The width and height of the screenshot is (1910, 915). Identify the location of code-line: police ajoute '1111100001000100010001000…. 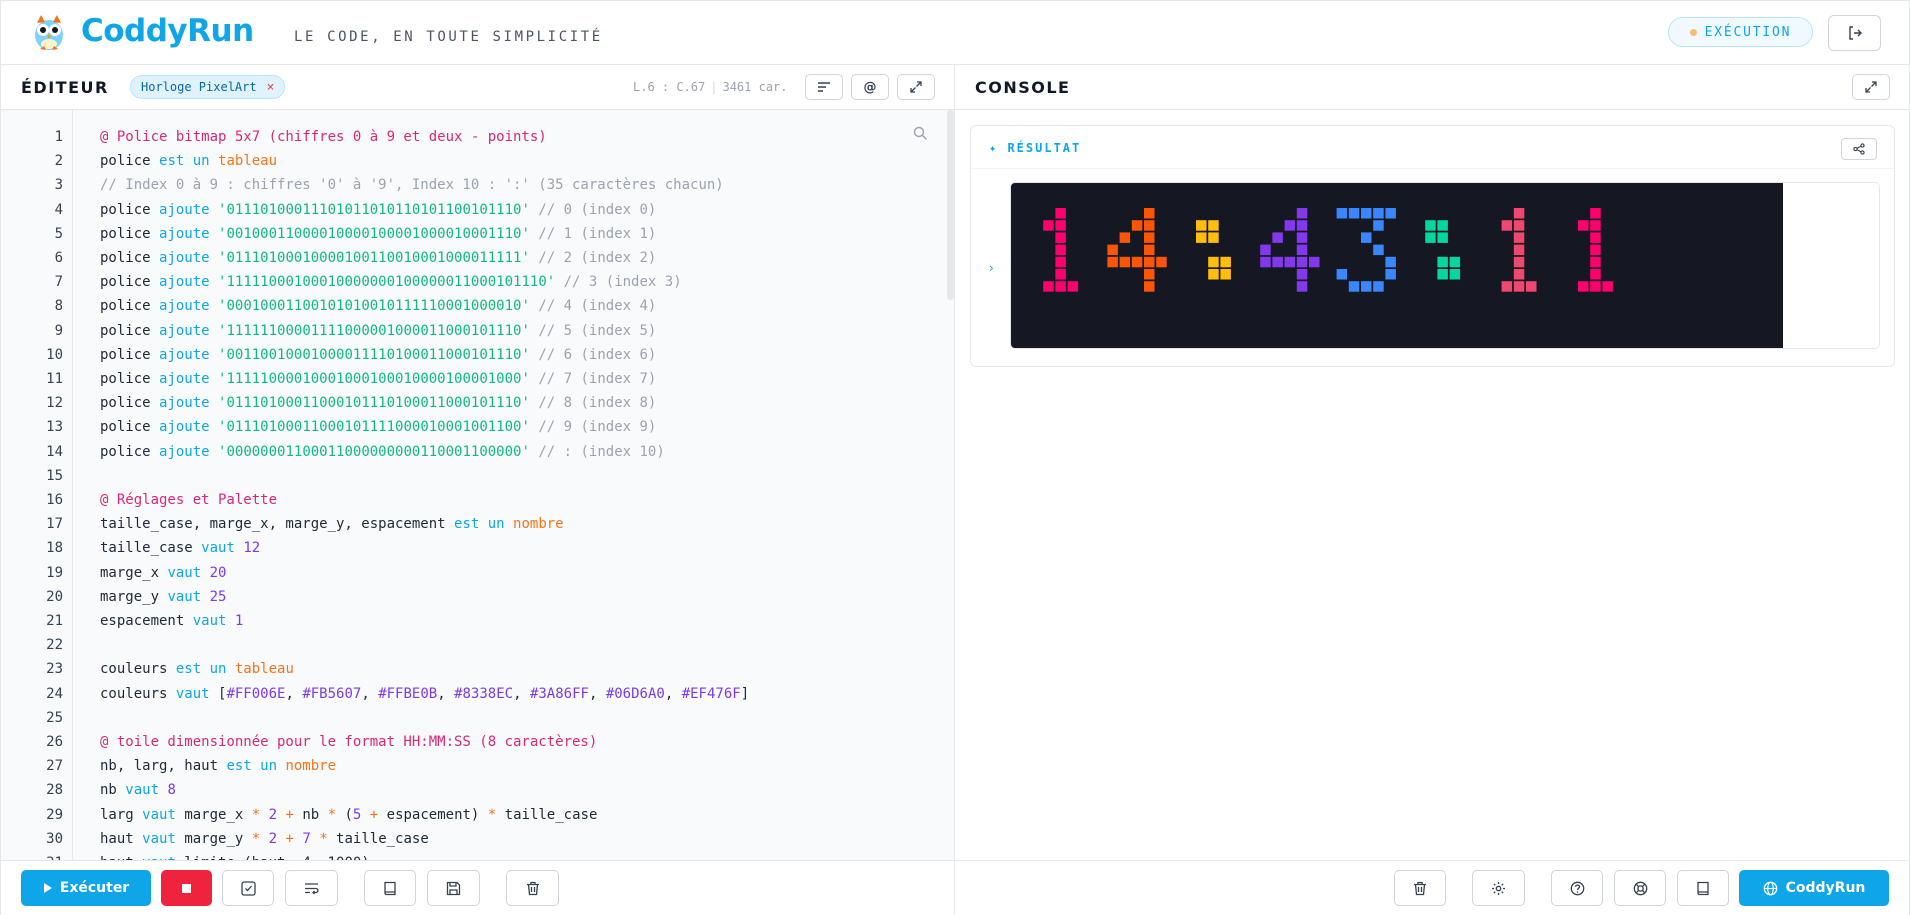
(378, 379).